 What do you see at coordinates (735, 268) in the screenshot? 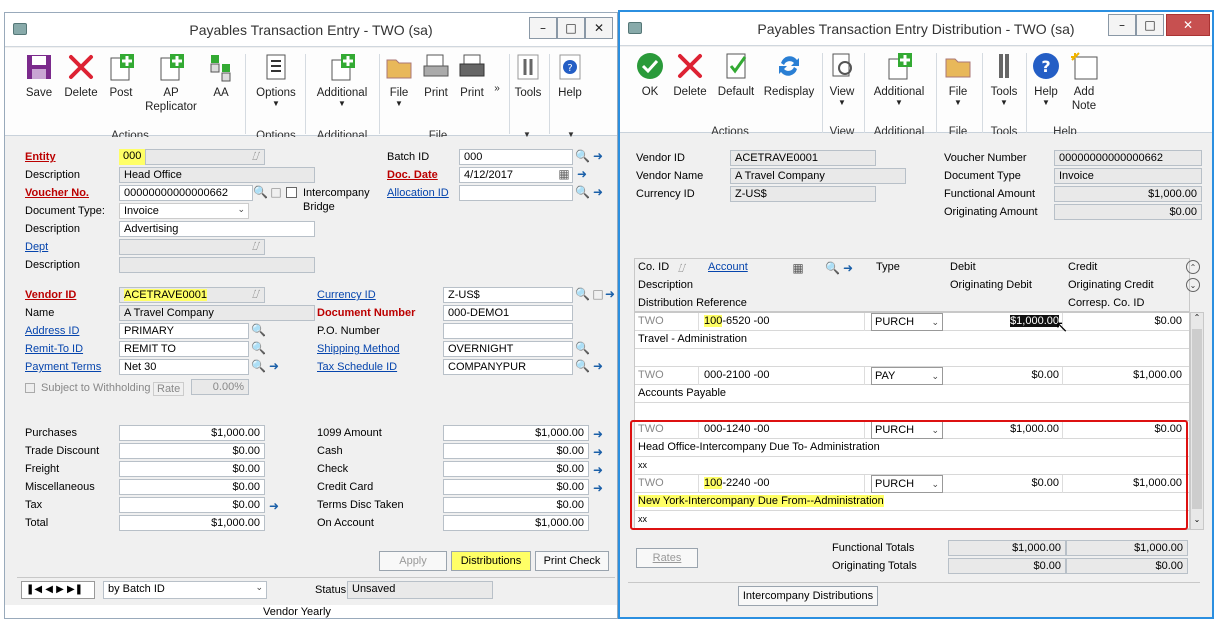
I see `account-header: Account` at bounding box center [735, 268].